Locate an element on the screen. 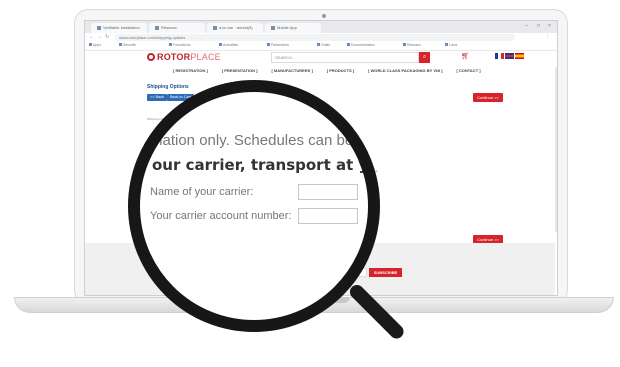 The height and width of the screenshot is (367, 620). bookmark-item: Réseaux is located at coordinates (412, 45).